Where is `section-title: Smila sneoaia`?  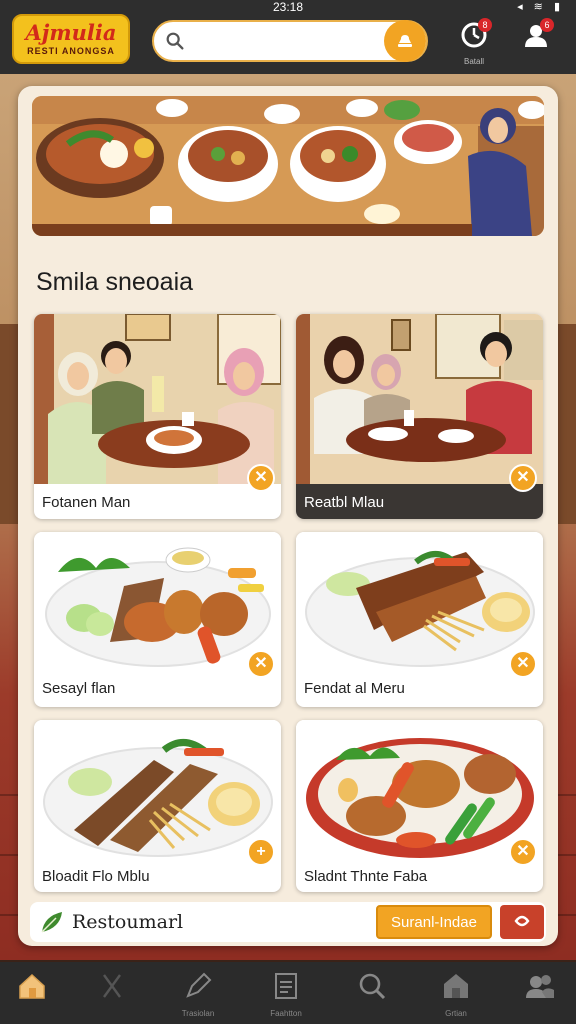 section-title: Smila sneoaia is located at coordinates (115, 282).